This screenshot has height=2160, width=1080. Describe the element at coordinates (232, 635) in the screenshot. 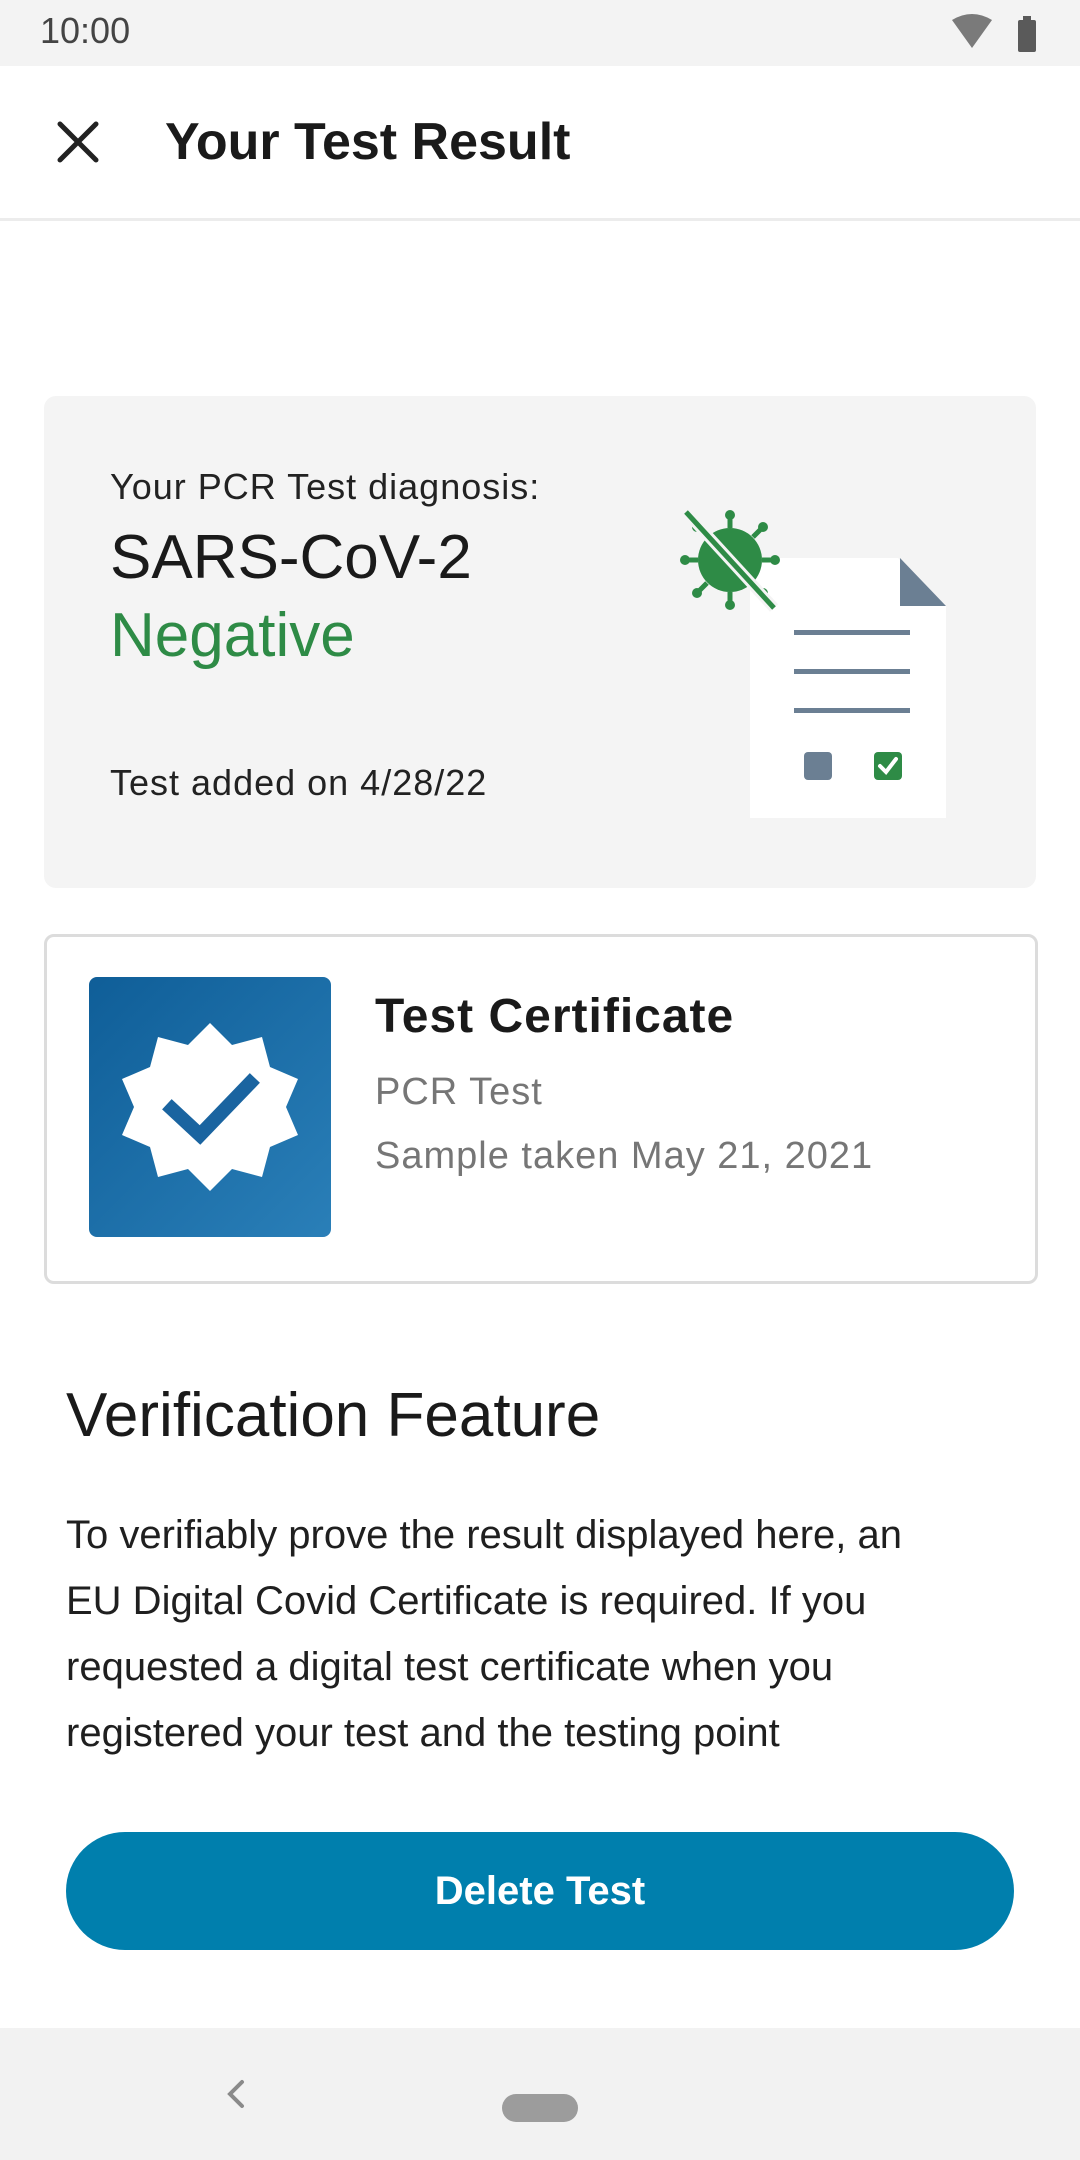

I see `result-status: Negative` at that location.